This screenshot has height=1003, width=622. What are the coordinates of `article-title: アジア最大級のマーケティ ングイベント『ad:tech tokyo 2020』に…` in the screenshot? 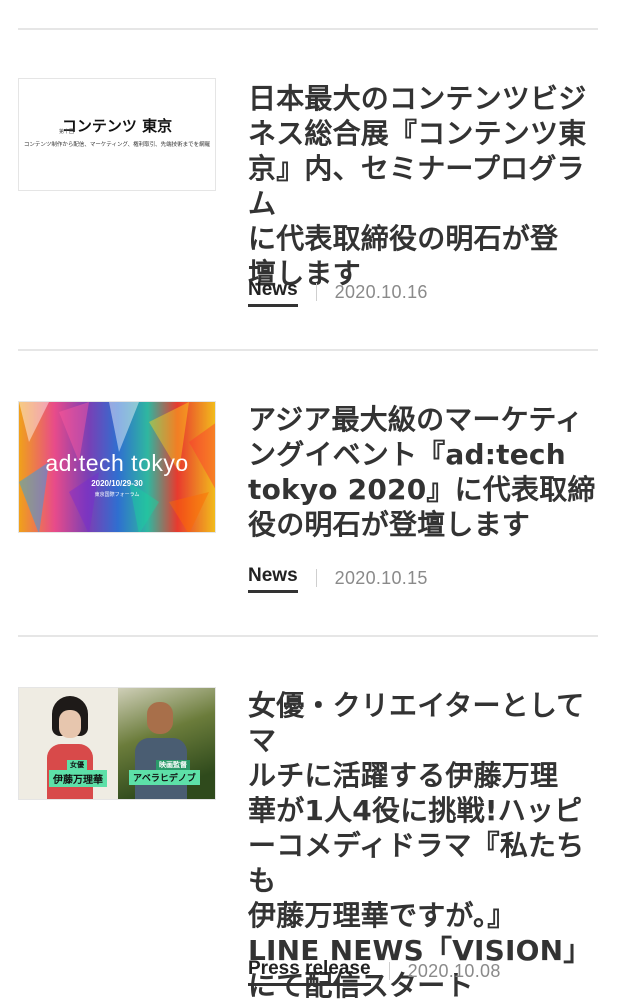 It's located at (423, 472).